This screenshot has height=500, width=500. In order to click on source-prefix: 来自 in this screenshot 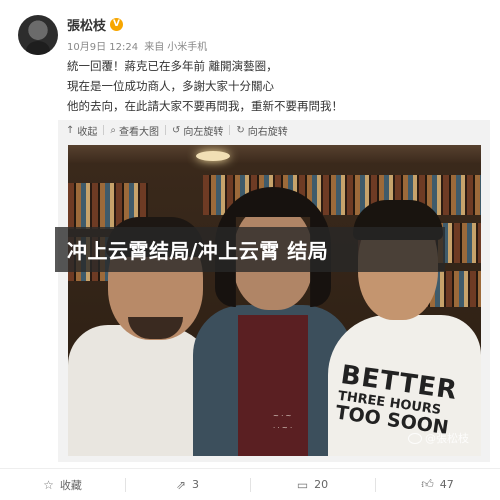, I will do `click(154, 47)`.